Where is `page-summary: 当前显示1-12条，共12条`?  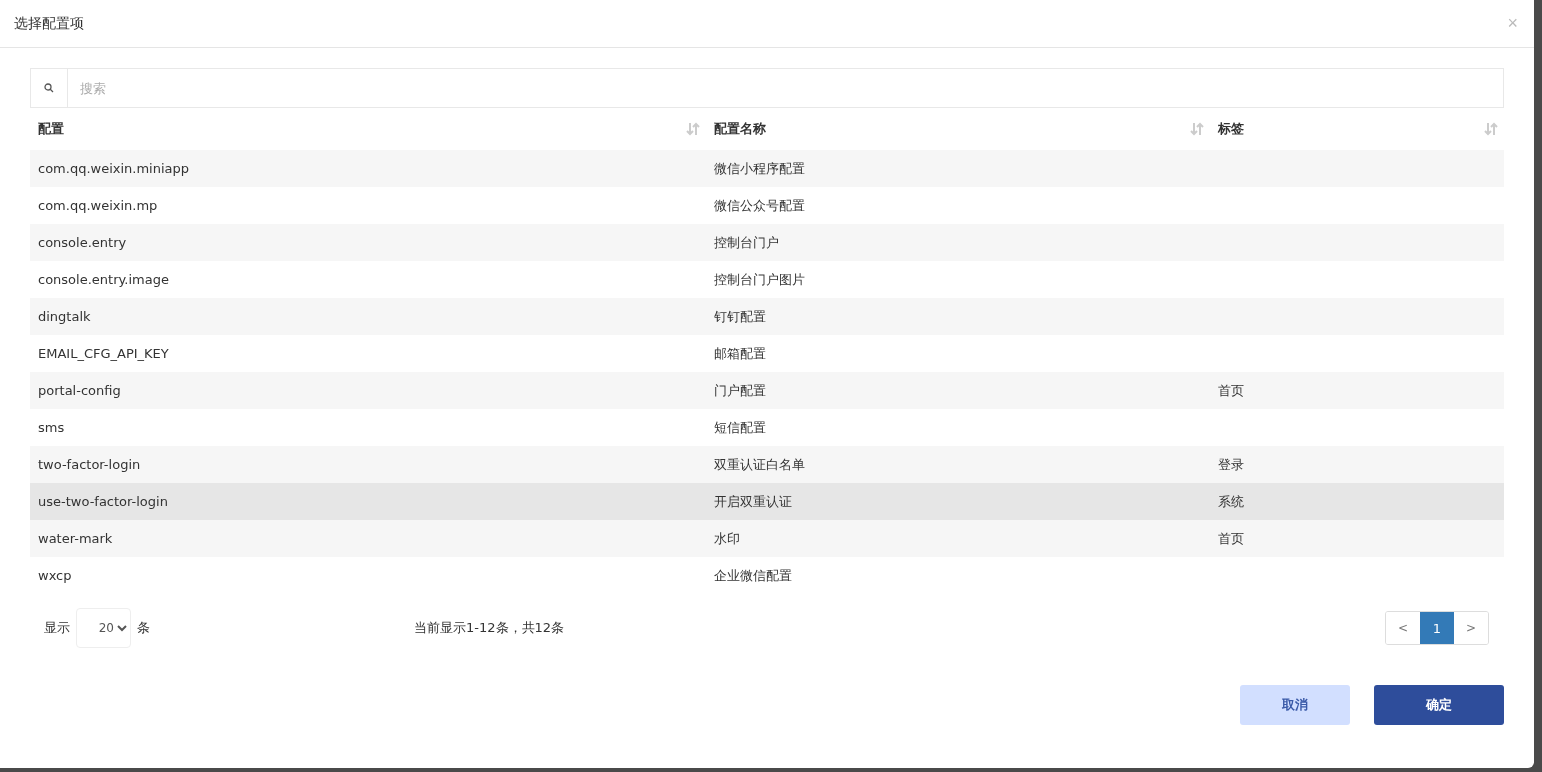
page-summary: 当前显示1-12条，共12条 is located at coordinates (490, 628).